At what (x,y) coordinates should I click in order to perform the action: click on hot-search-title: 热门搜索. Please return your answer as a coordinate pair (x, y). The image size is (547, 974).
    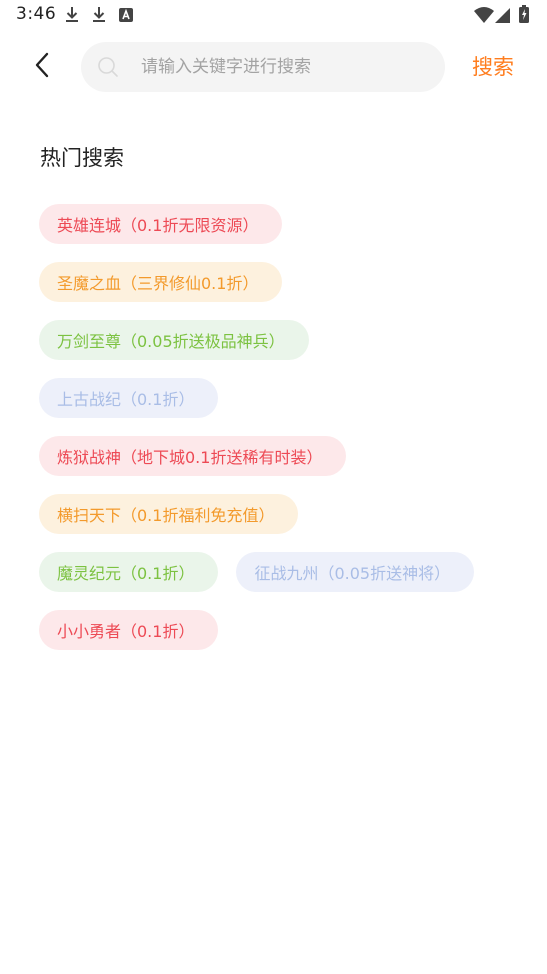
    Looking at the image, I should click on (82, 158).